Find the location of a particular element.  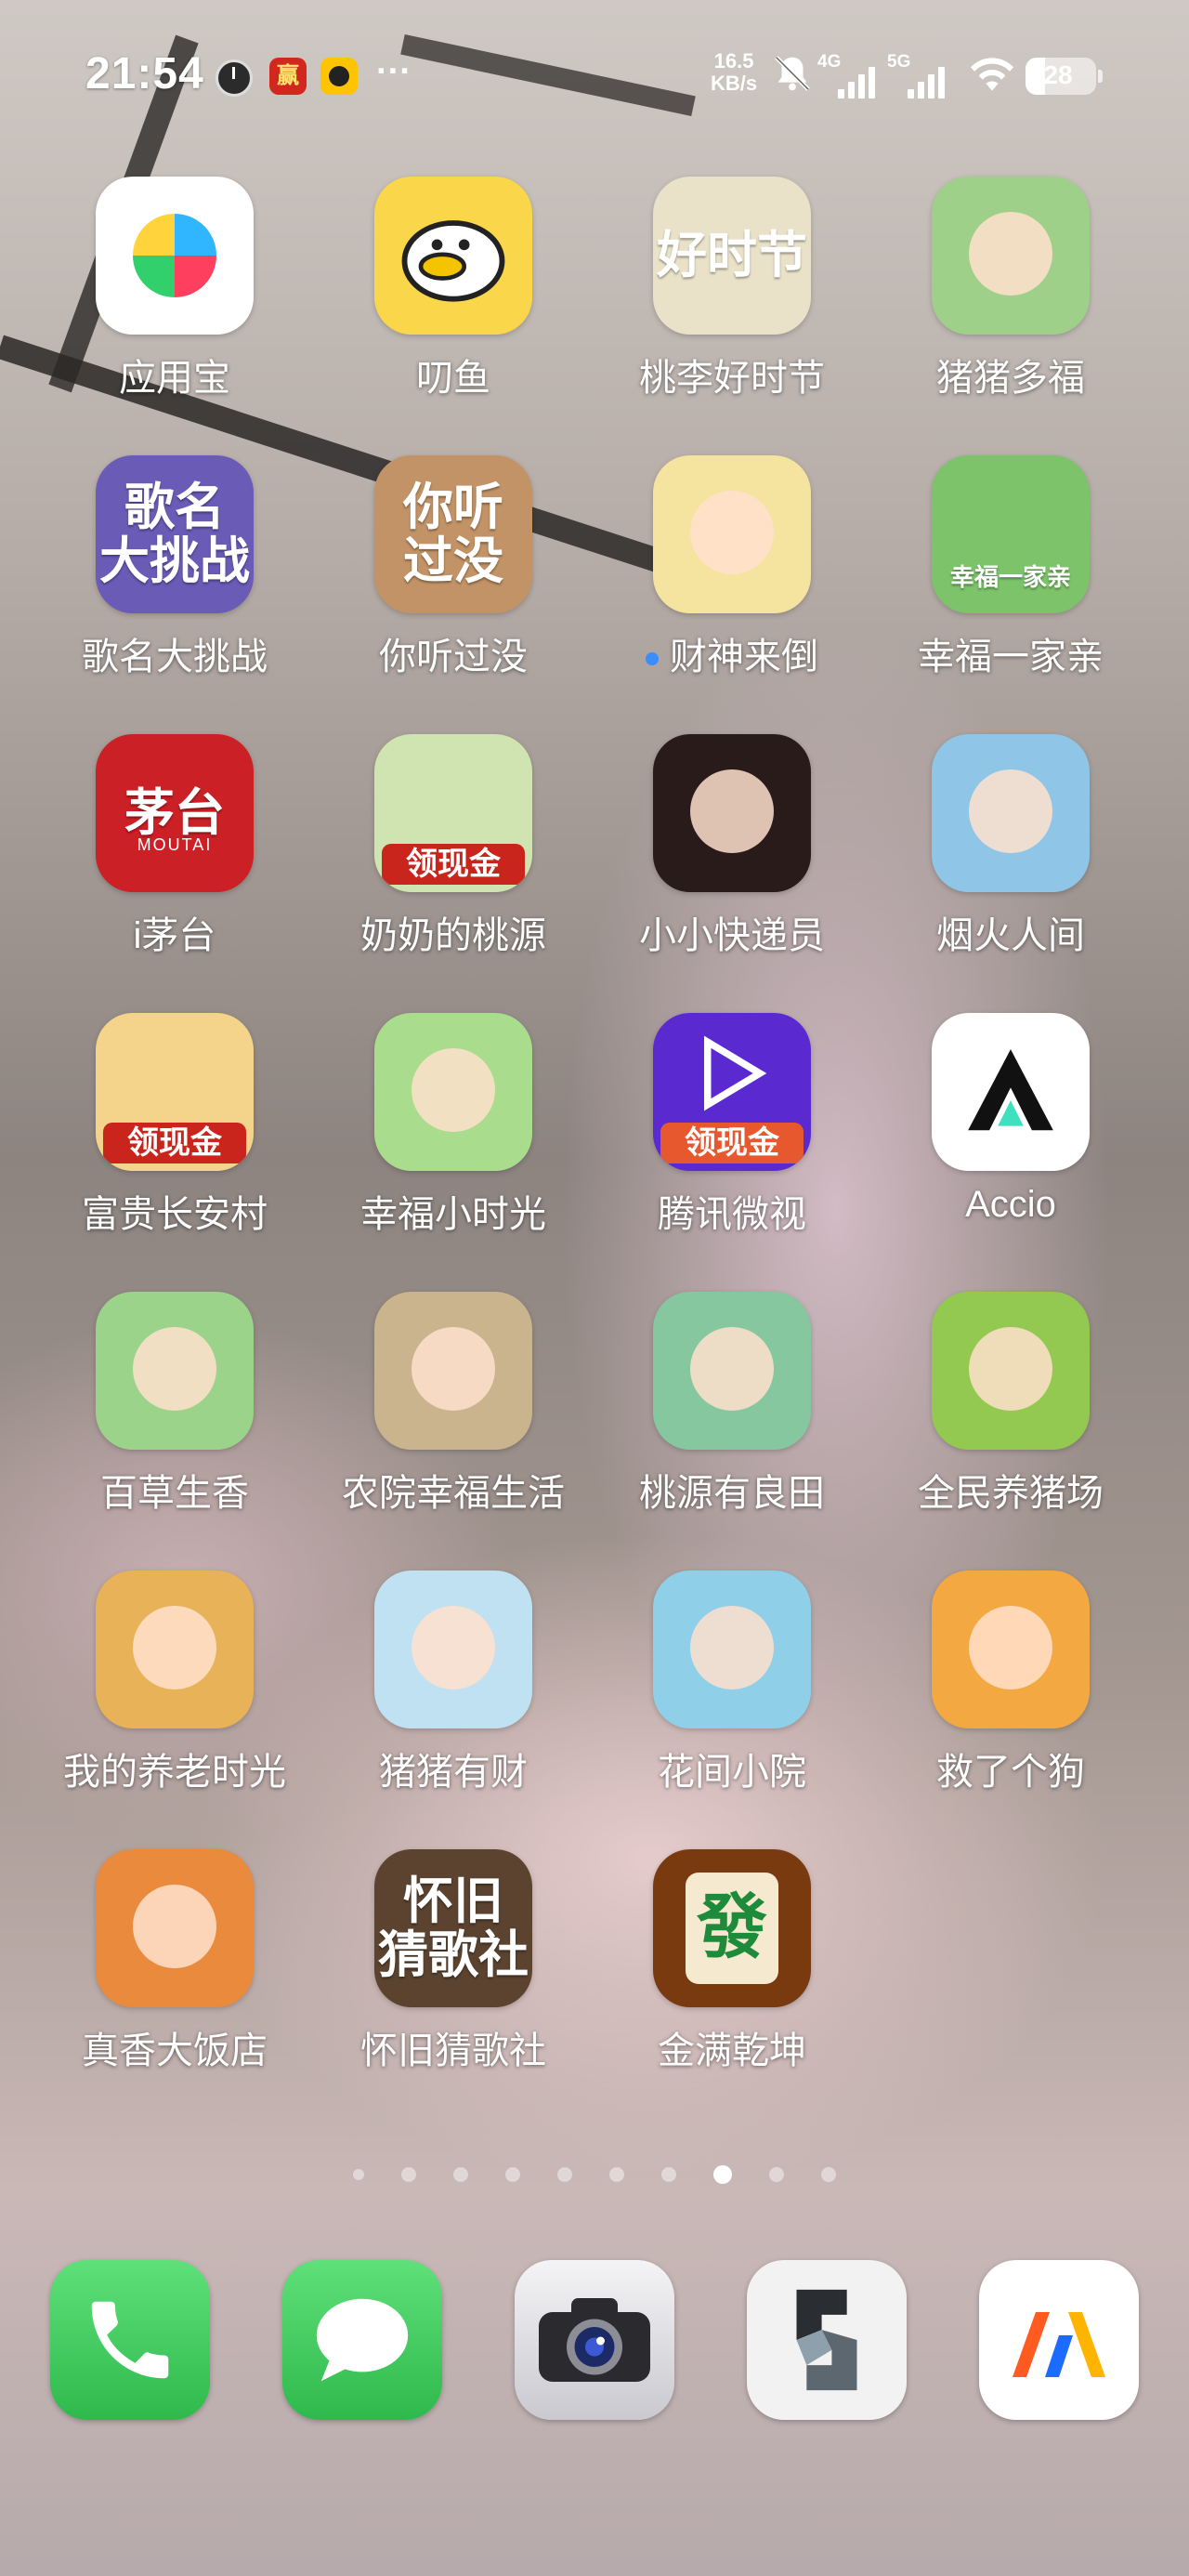

app-herb-girl: 百草生香 is located at coordinates (175, 1412).